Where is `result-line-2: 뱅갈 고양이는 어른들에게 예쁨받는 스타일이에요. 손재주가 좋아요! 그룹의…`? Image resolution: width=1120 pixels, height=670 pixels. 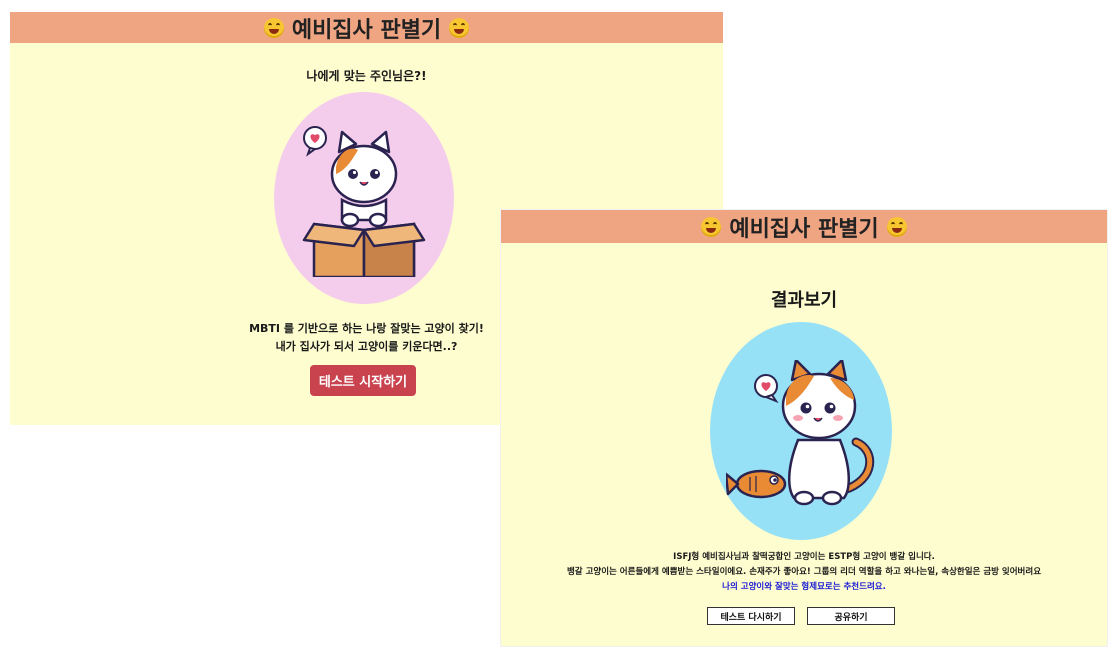 result-line-2: 뱅갈 고양이는 어른들에게 예쁨받는 스타일이에요. 손재주가 좋아요! 그룹의… is located at coordinates (804, 572).